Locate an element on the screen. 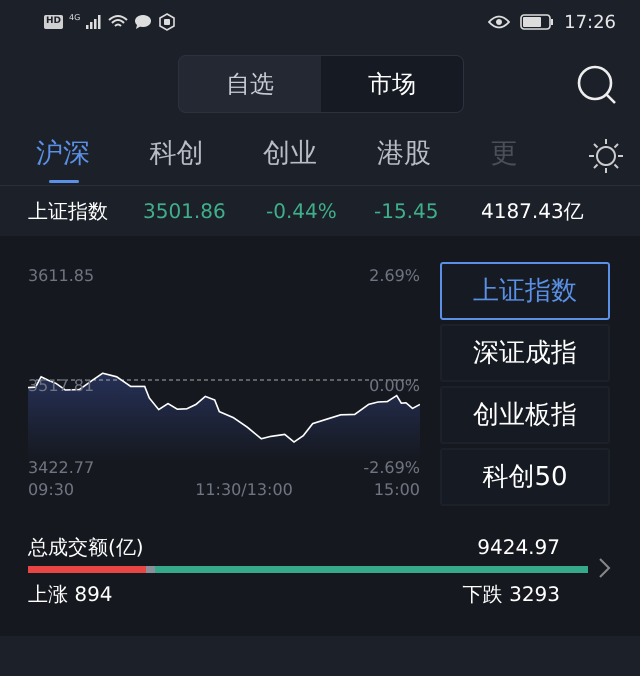 The height and width of the screenshot is (676, 640). battery-icon is located at coordinates (537, 22).